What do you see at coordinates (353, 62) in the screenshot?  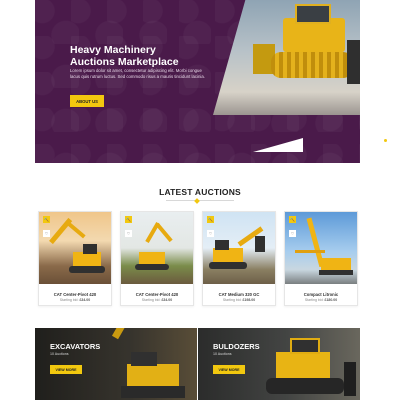 I see `bulldozer-blade` at bounding box center [353, 62].